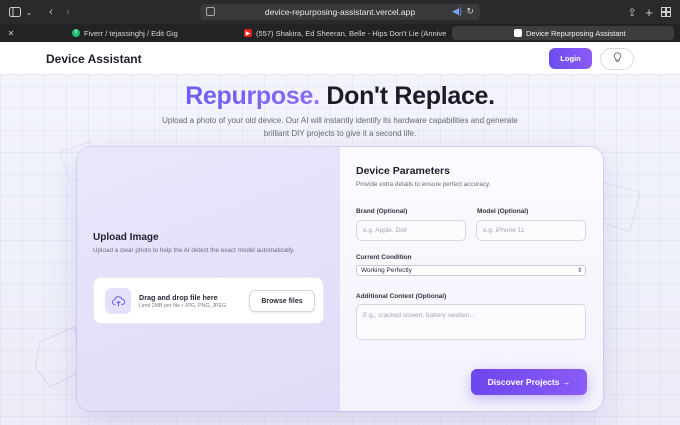  I want to click on forward-icon: ›, so click(68, 12).